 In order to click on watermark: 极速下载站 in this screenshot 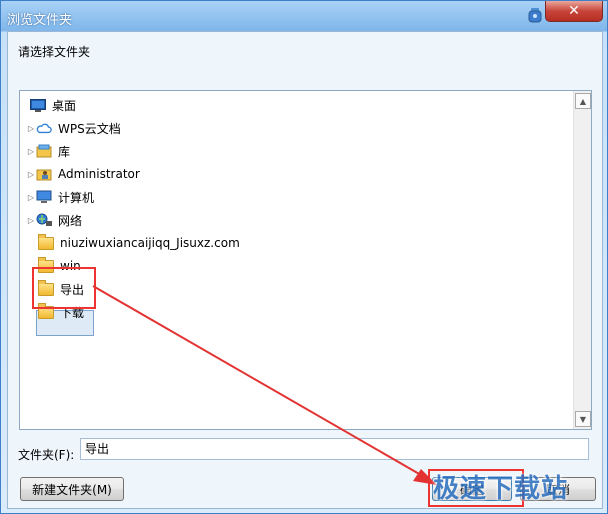, I will do `click(501, 489)`.